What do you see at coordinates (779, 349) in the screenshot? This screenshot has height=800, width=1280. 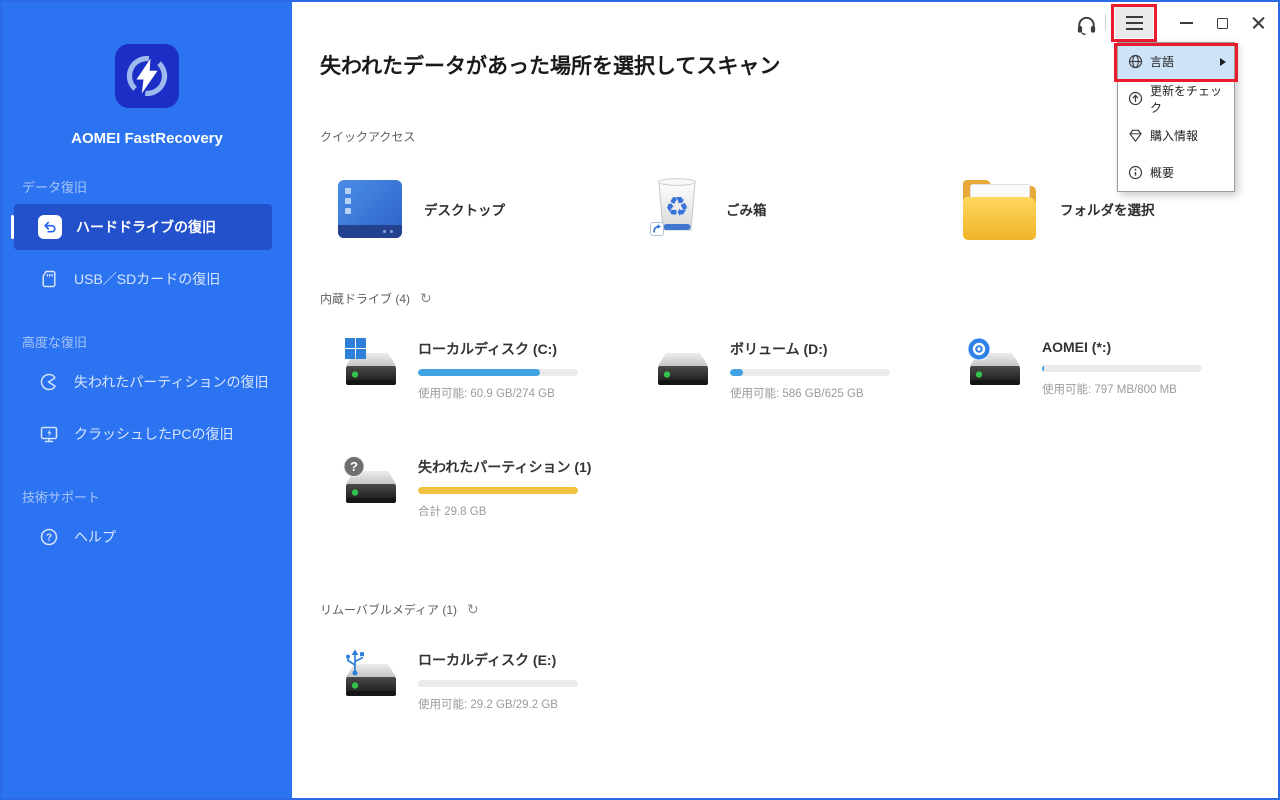 I see `drive-name: ボリューム (D:)` at bounding box center [779, 349].